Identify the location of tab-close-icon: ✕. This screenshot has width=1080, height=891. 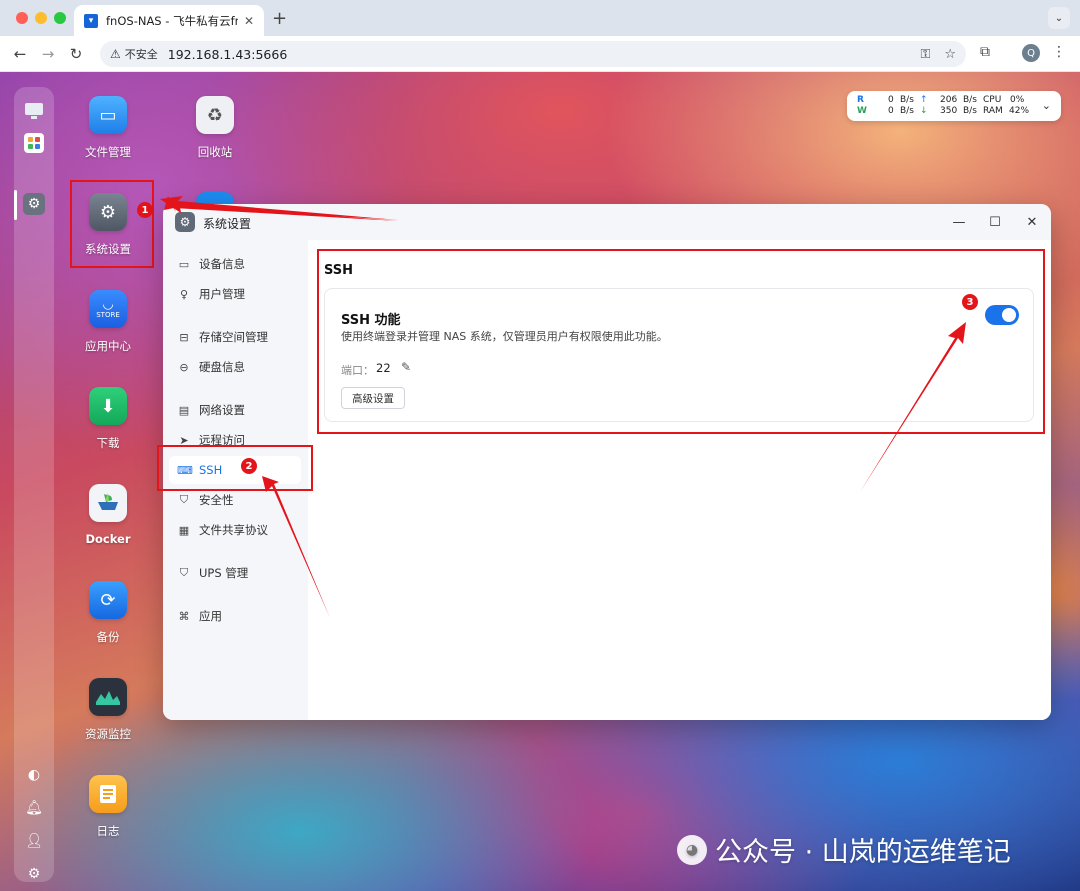
(249, 21).